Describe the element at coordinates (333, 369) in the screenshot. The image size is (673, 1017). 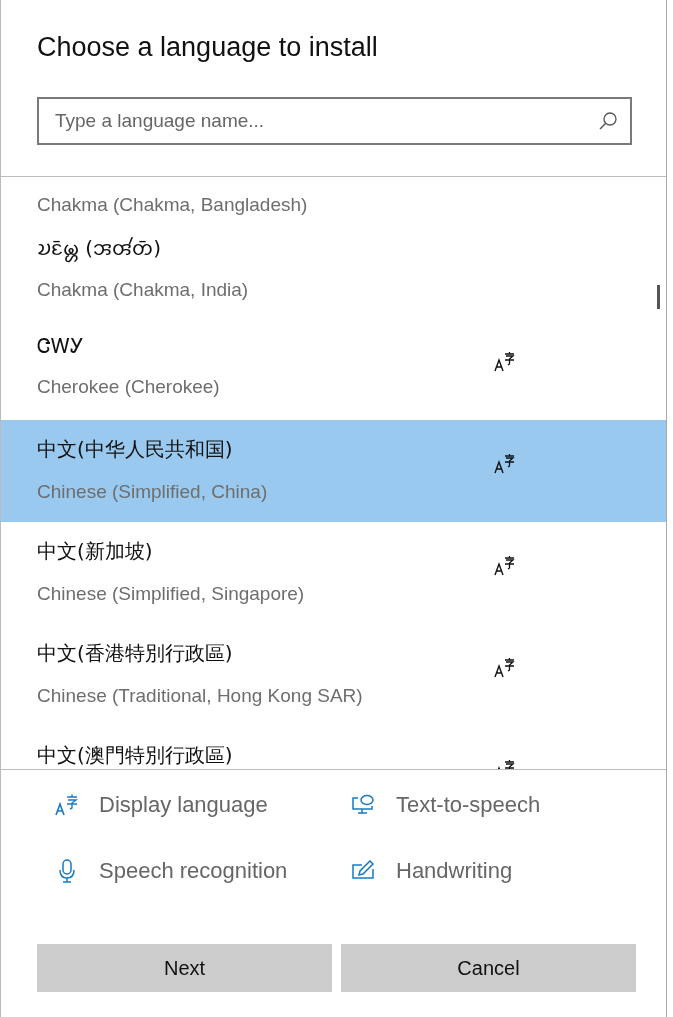
I see `language-item: ᏣᎳᎩ Cherokee (Cherokee)` at that location.